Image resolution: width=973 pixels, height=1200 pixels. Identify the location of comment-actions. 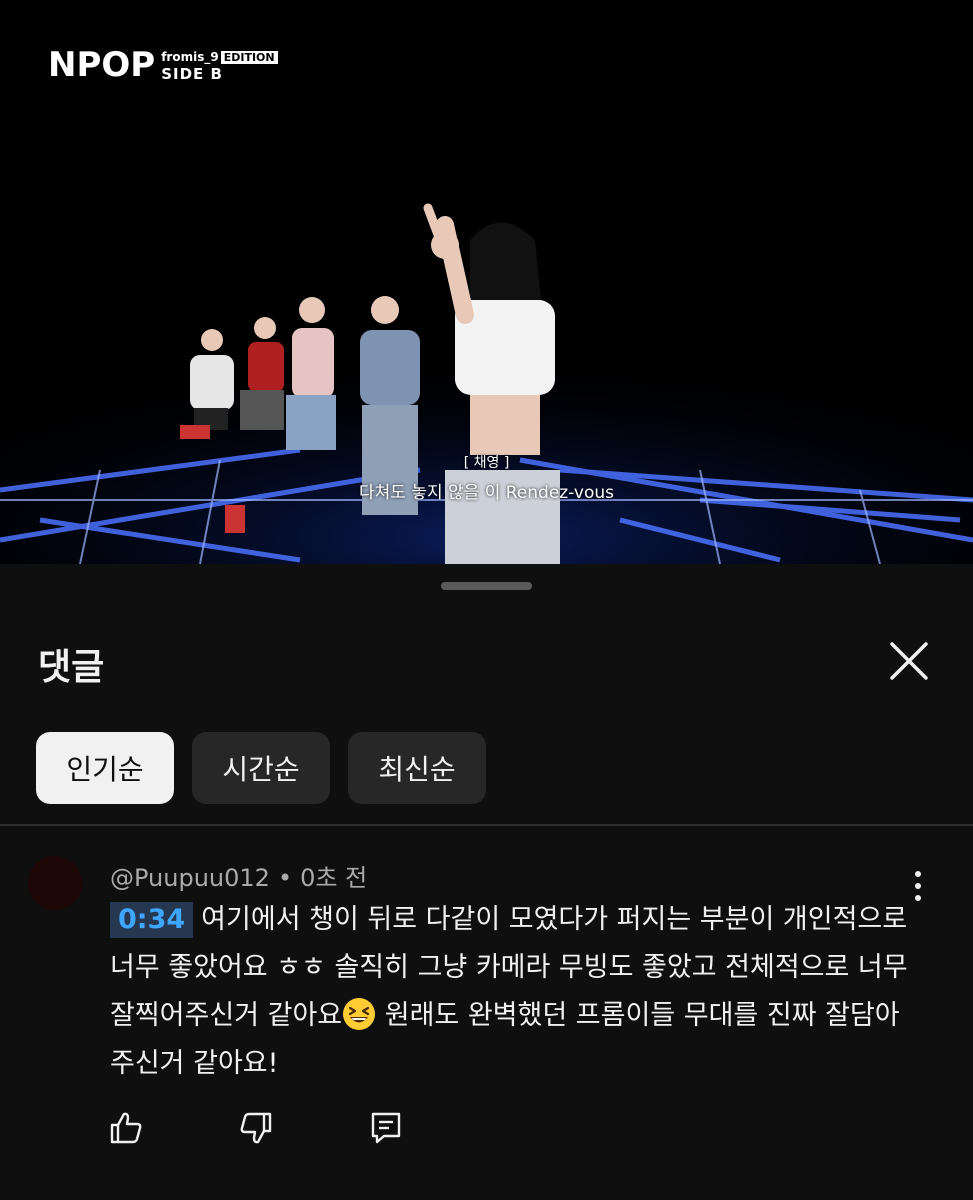
(256, 1128).